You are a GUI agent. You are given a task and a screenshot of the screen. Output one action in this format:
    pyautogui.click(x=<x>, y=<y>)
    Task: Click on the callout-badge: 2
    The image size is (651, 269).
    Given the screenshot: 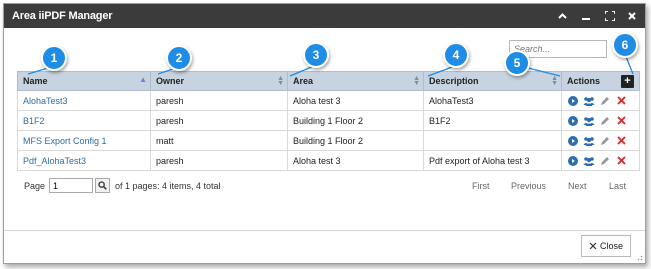 What is the action you would take?
    pyautogui.click(x=179, y=58)
    